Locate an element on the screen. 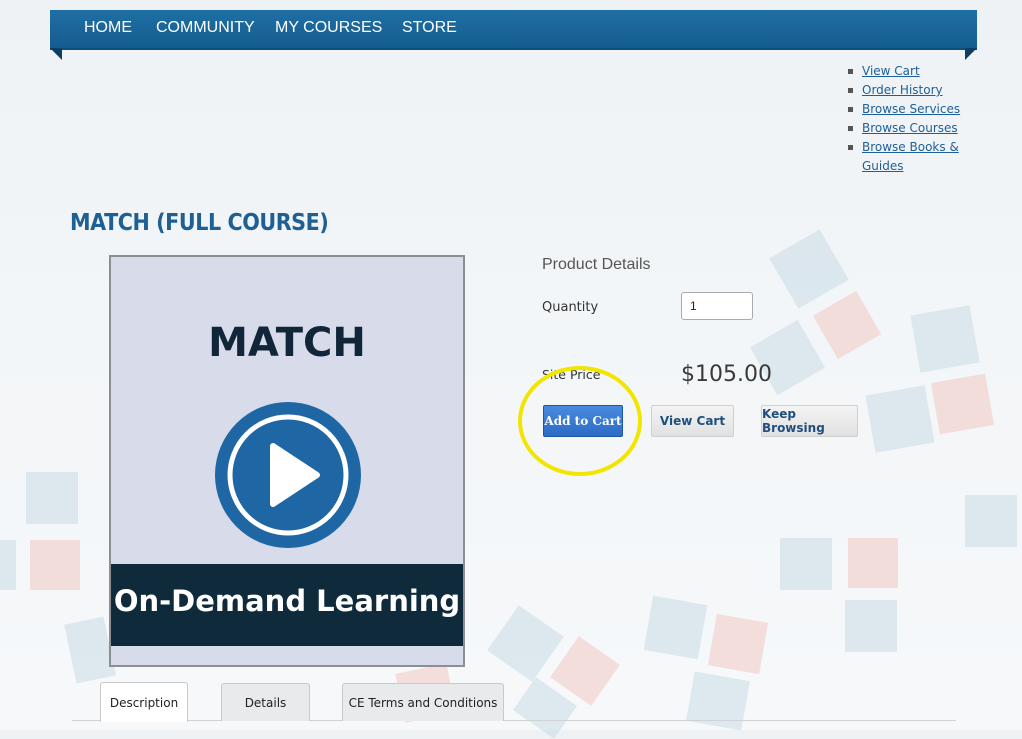  nav-home: HOME is located at coordinates (108, 28).